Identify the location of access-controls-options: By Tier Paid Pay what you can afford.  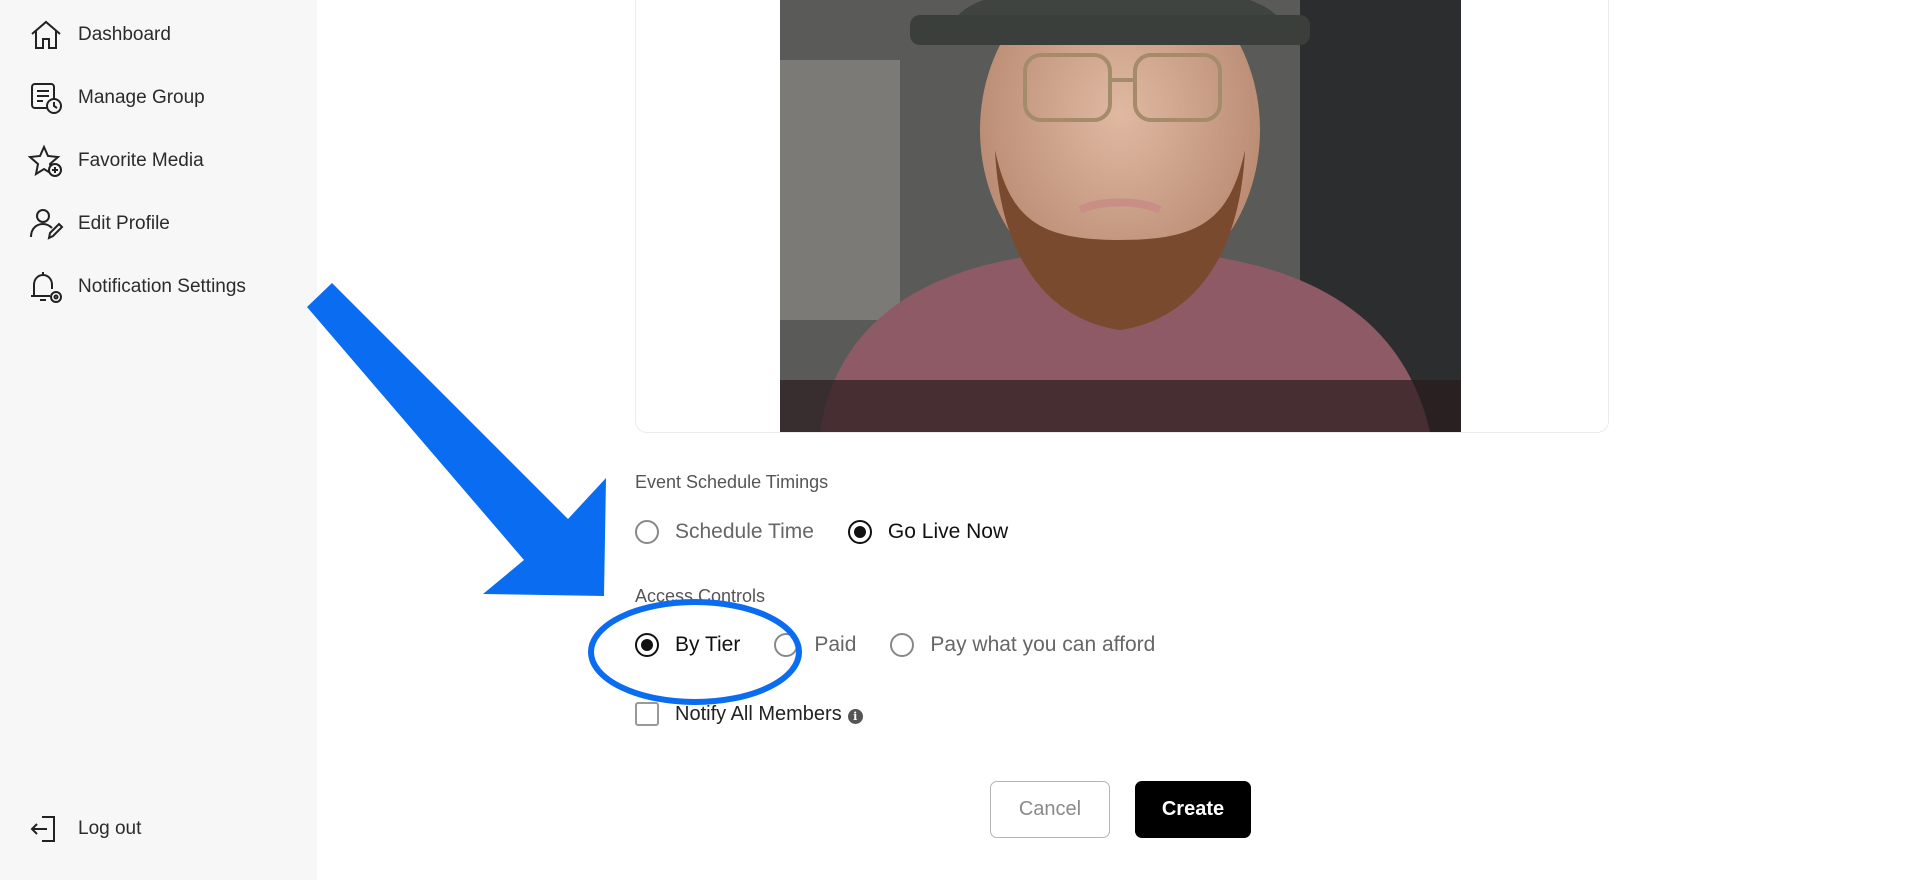
(912, 645).